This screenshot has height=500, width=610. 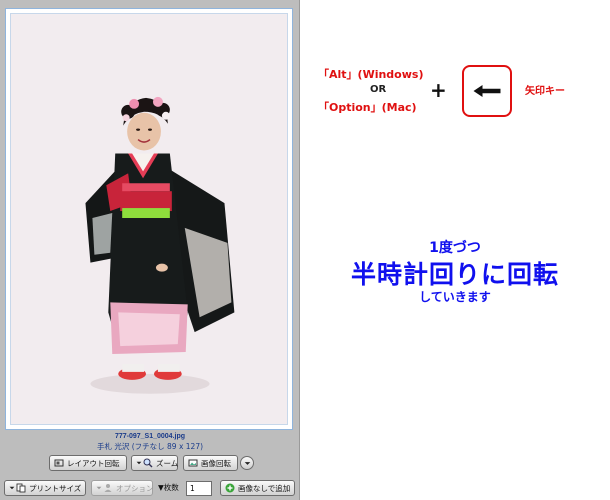 I want to click on add-without-image-label: 画像なしで追加, so click(x=264, y=488).